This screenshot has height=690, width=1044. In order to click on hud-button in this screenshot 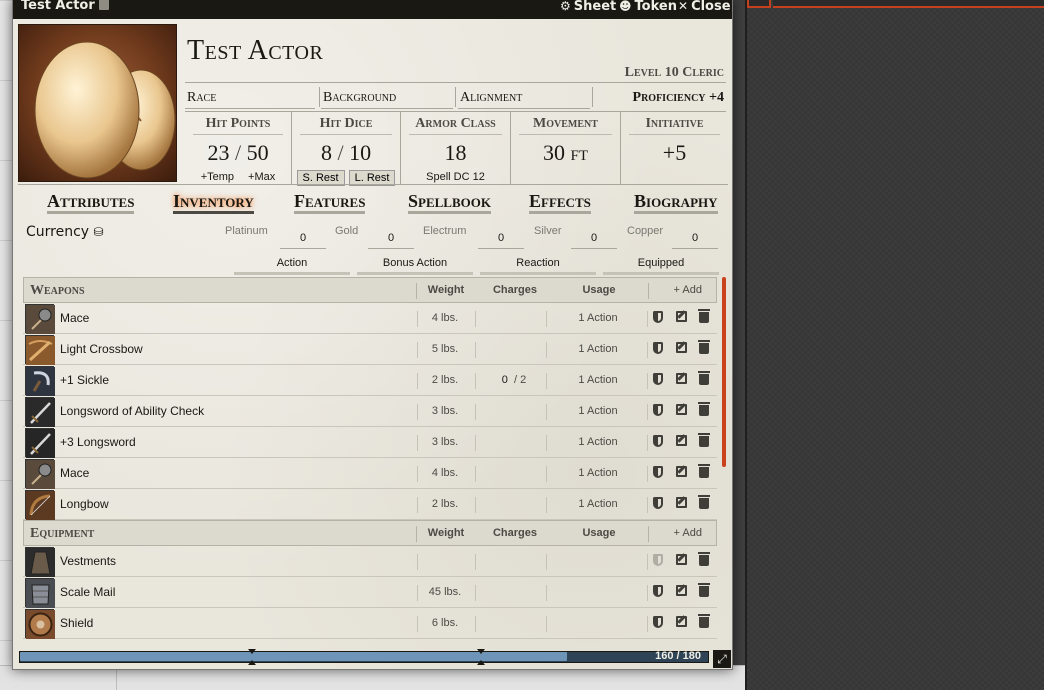, I will do `click(759, 4)`.